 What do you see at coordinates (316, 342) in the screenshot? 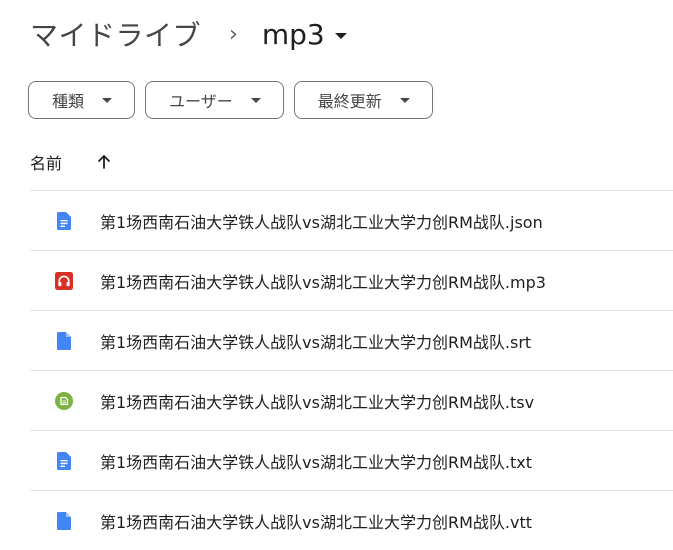
I see `file-name: 第1场西南石油大学铁人战队vs湖北工业大学力创RM战队.srt` at bounding box center [316, 342].